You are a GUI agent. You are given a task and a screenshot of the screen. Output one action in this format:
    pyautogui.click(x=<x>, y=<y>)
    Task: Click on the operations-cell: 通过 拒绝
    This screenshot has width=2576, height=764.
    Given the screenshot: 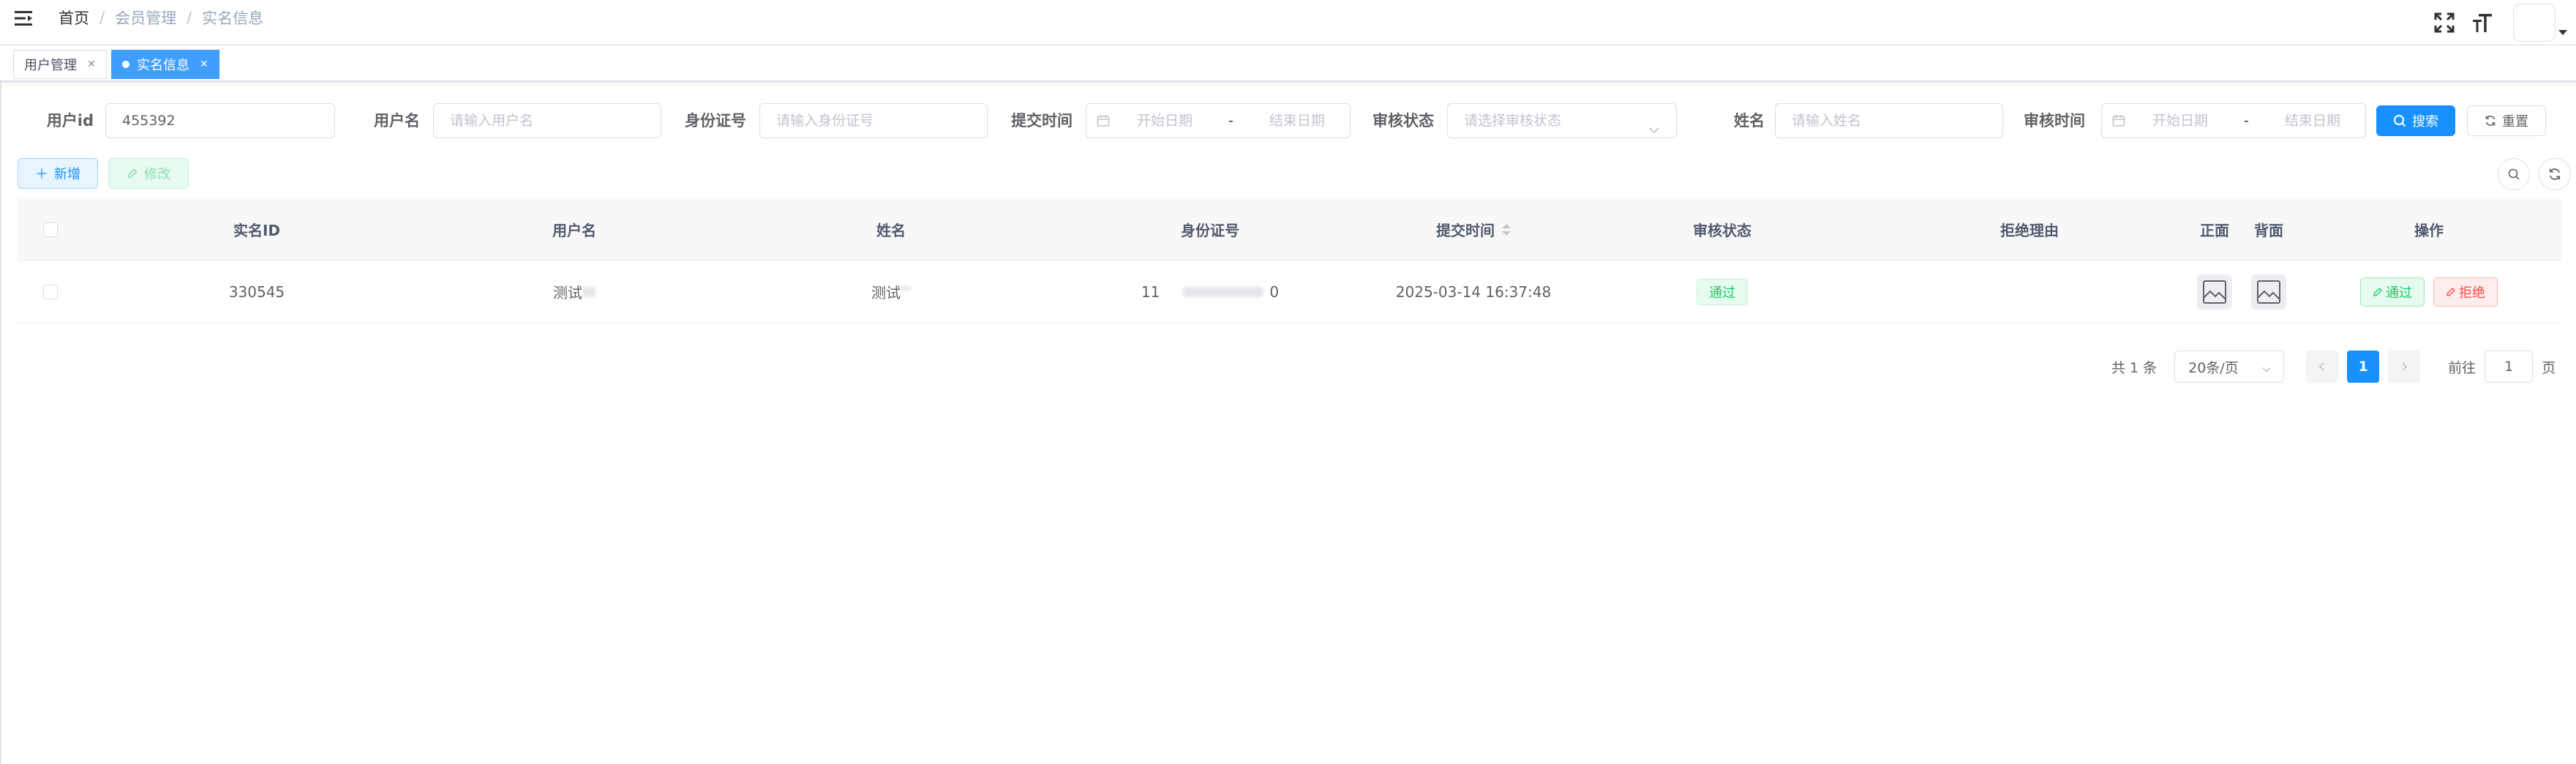 What is the action you would take?
    pyautogui.click(x=2429, y=292)
    